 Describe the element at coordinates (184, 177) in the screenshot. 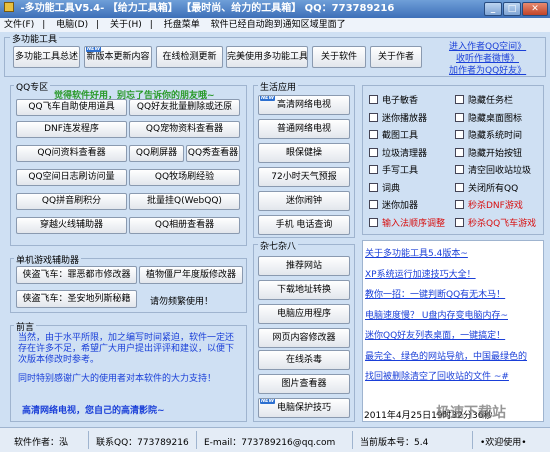

I see `qq-button: QQ牧场刷经验` at that location.